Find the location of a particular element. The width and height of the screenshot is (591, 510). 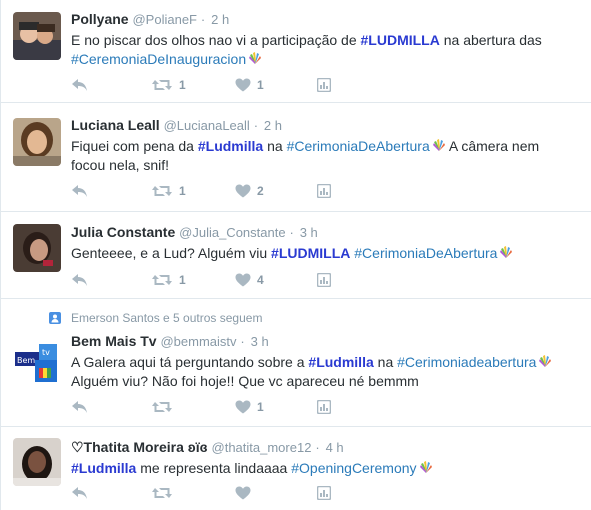

like-button: 2 is located at coordinates (249, 191).